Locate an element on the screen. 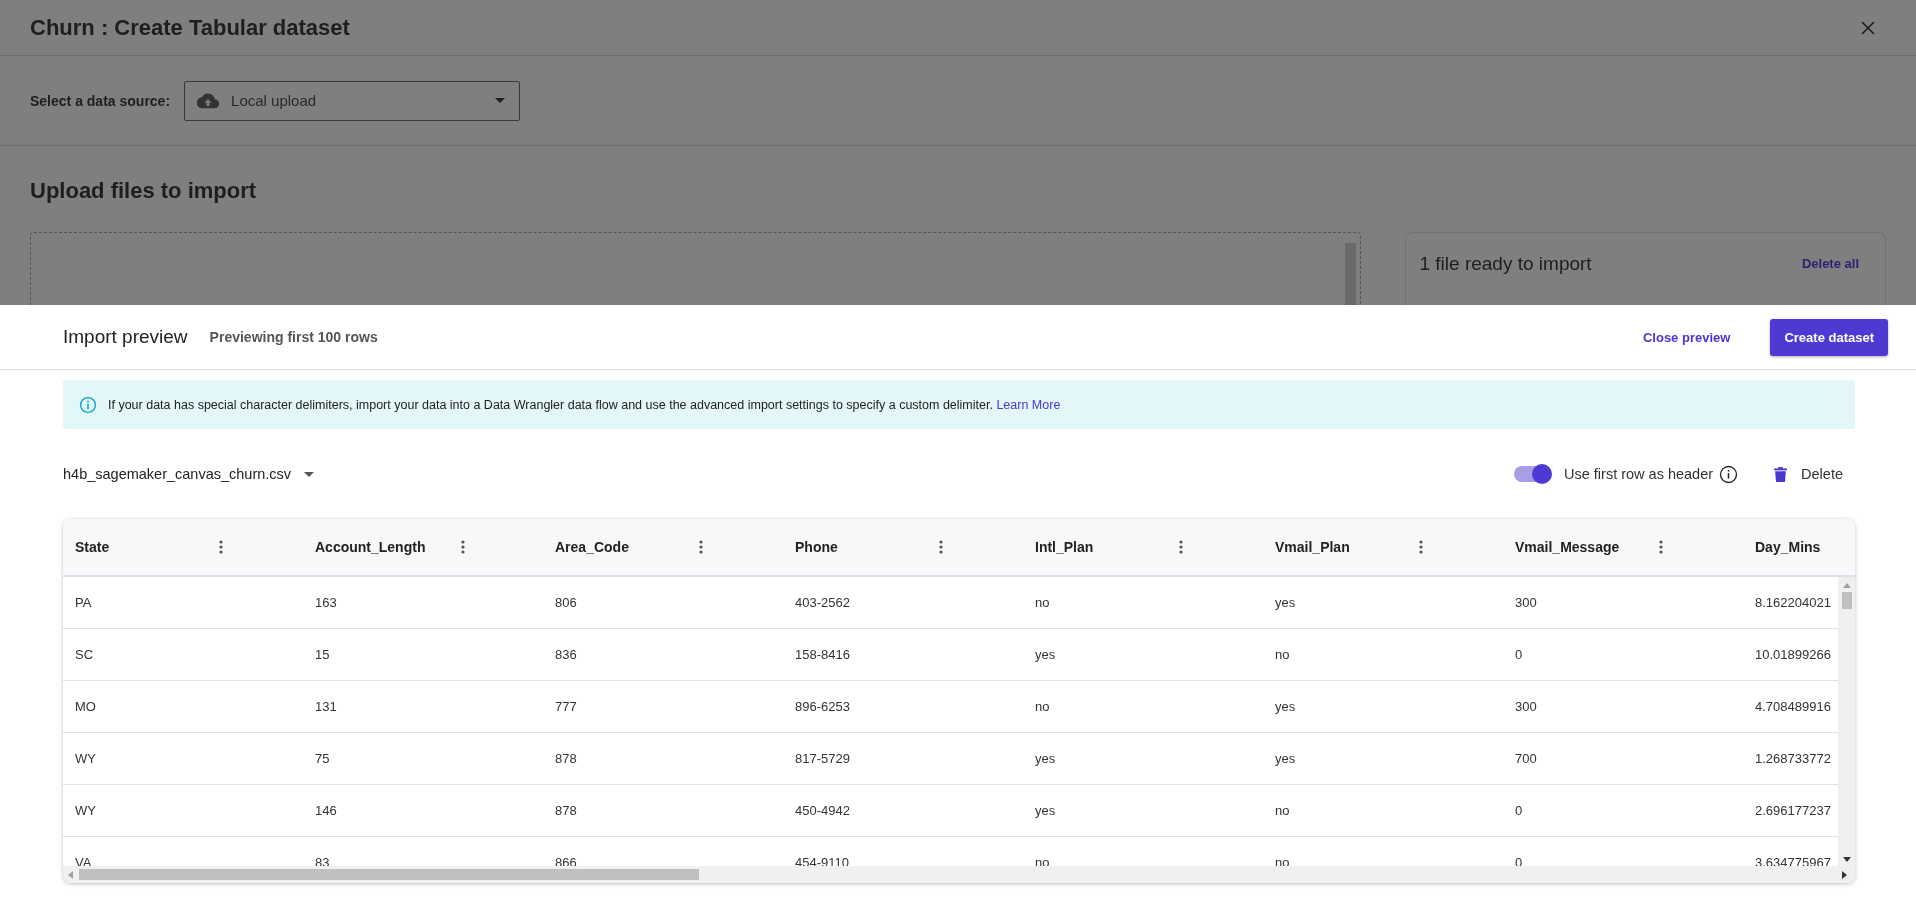 Image resolution: width=1916 pixels, height=903 pixels. column-header: Intl_Plan is located at coordinates (1064, 547).